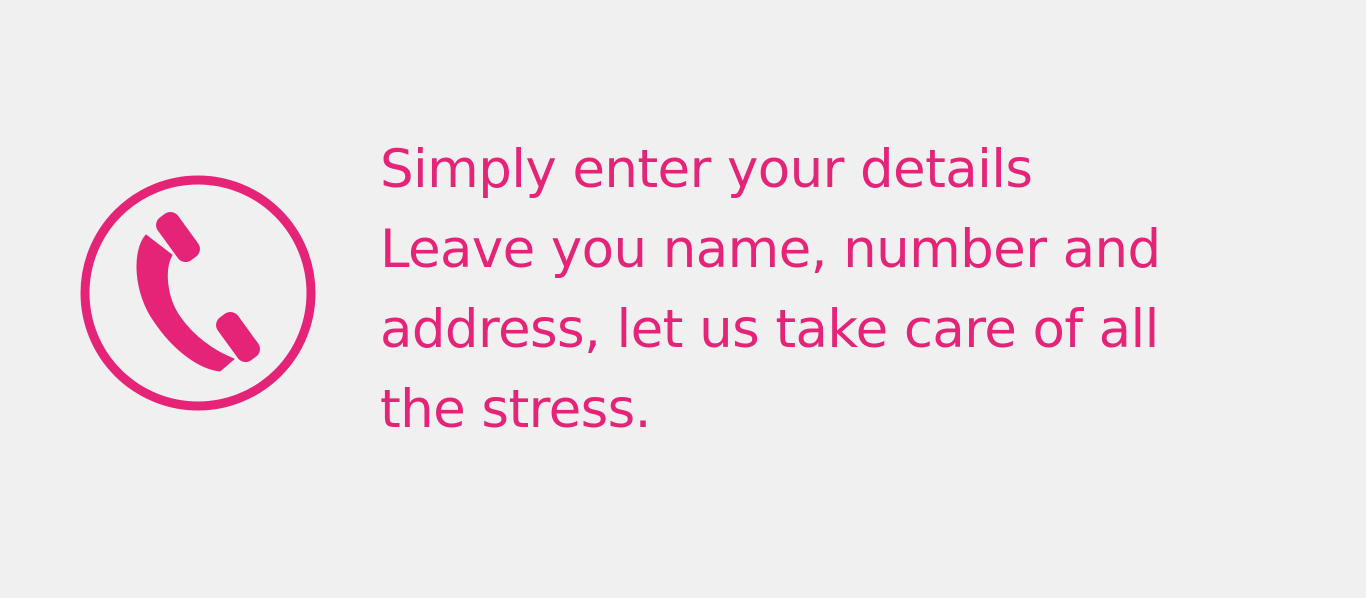 The height and width of the screenshot is (598, 1366). Describe the element at coordinates (198, 293) in the screenshot. I see `phone-icon` at that location.